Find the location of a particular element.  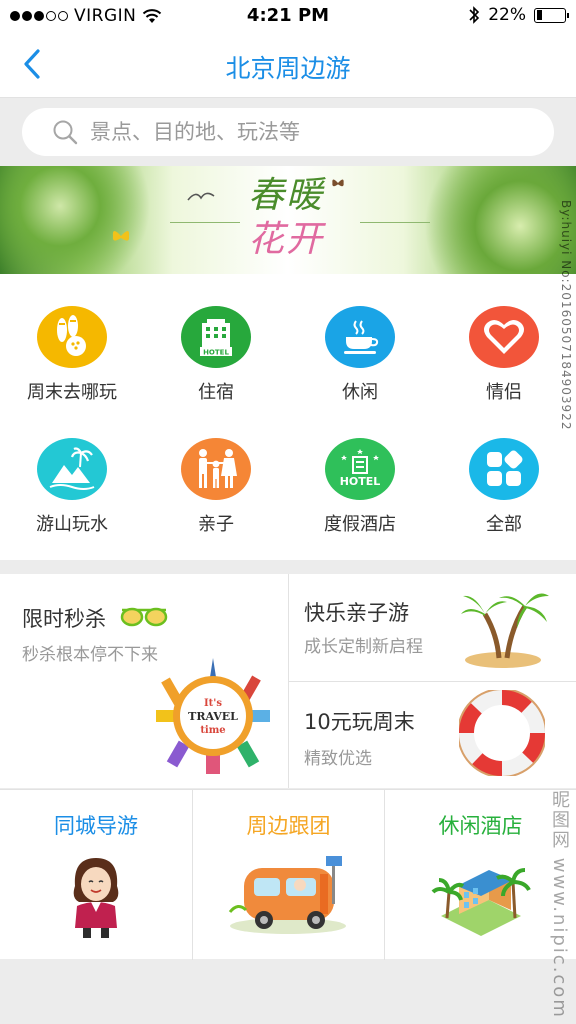

flash-sale-card: 限时秒杀 秒杀根本停不下来 It's TRAVEL time is located at coordinates (144, 681).